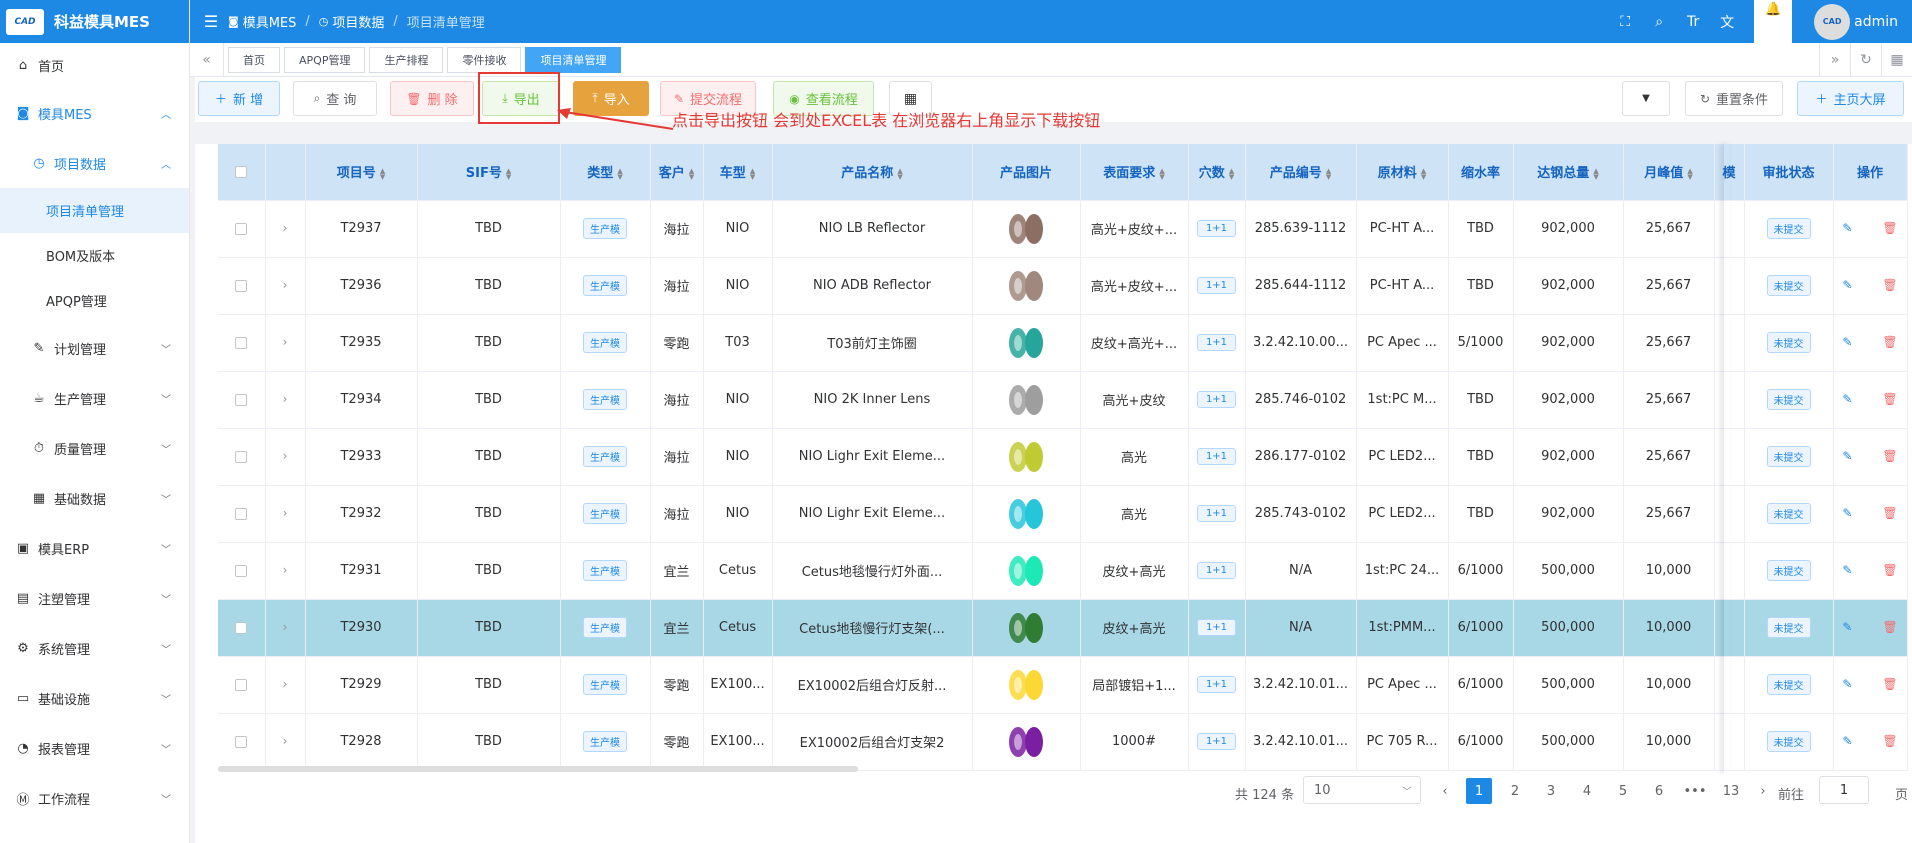 The height and width of the screenshot is (843, 1912). What do you see at coordinates (484, 59) in the screenshot?
I see `tab-parts-receive: 零件接收` at bounding box center [484, 59].